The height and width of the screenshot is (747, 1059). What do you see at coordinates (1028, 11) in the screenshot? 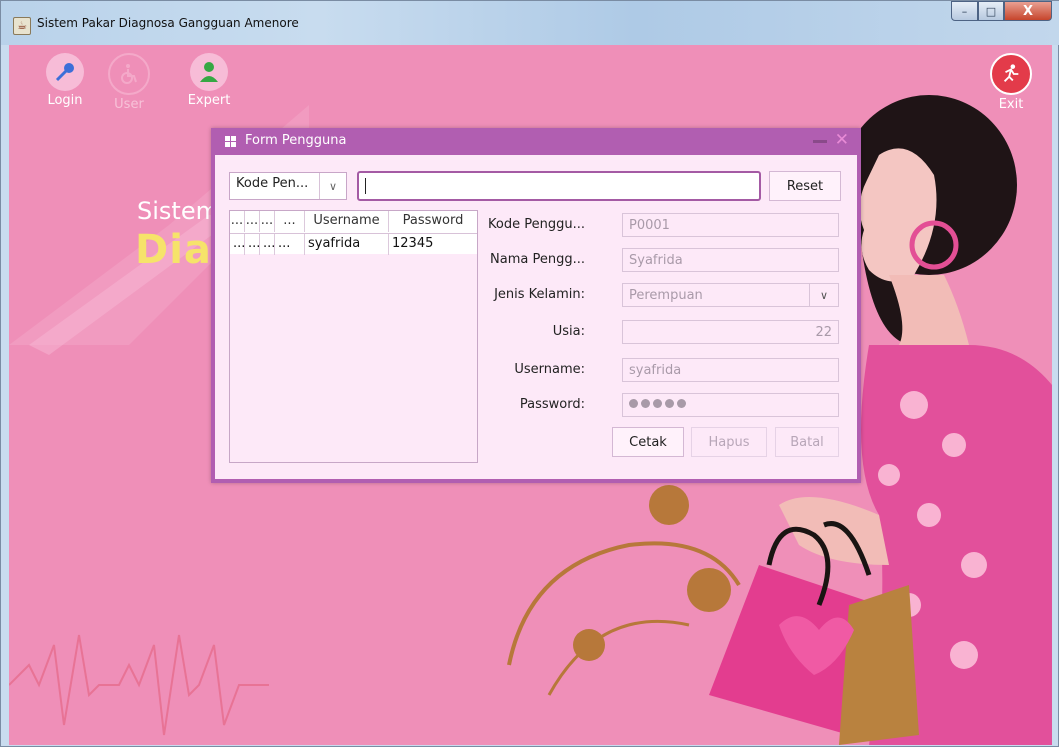
I see `window-close-button: X` at bounding box center [1028, 11].